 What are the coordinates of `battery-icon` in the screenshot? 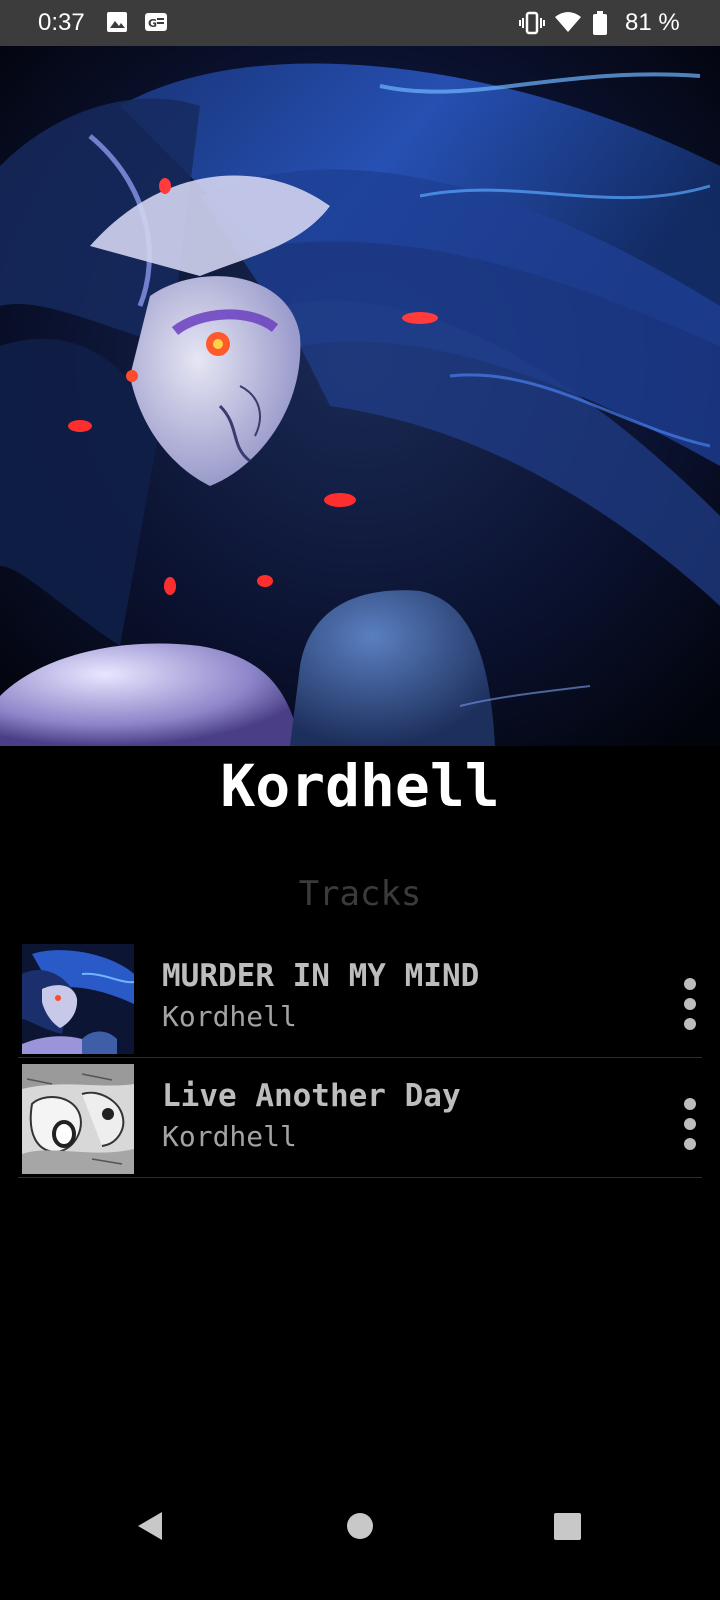 It's located at (600, 26).